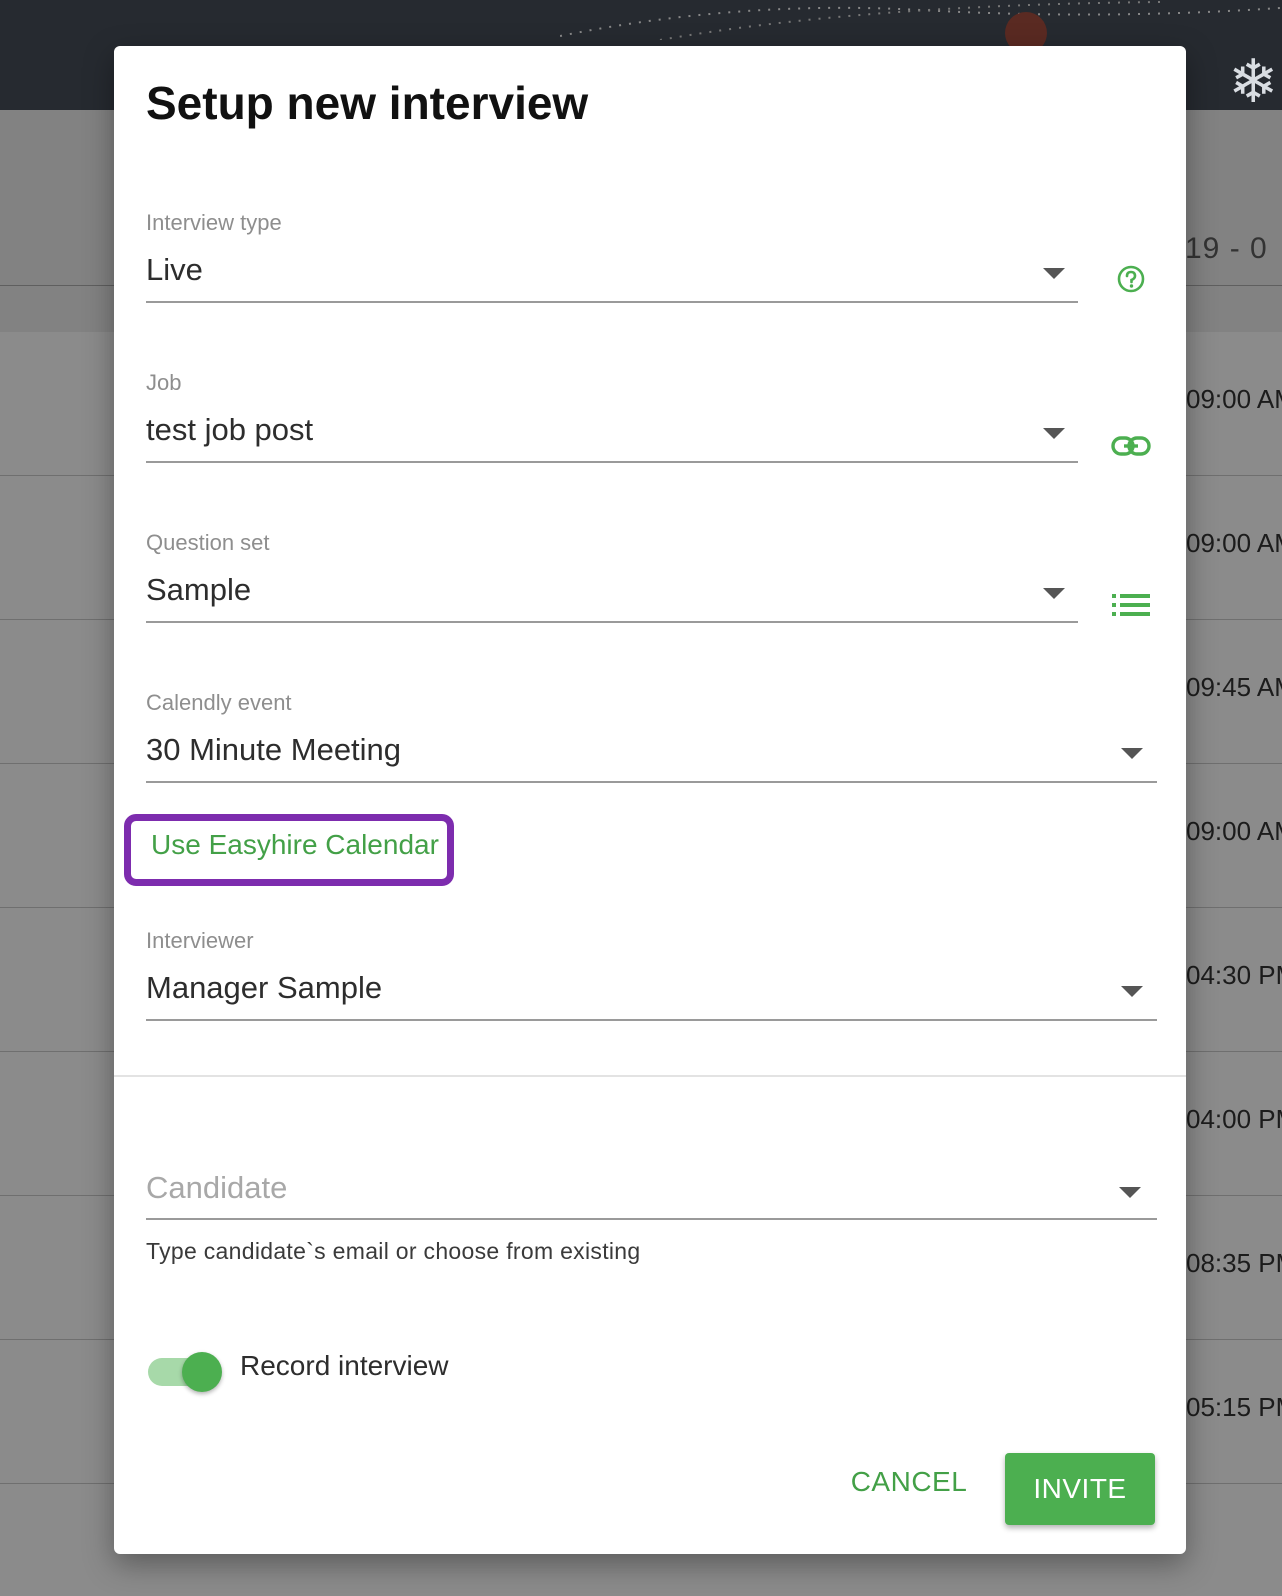 The width and height of the screenshot is (1282, 1596). I want to click on job-label: Job, so click(164, 382).